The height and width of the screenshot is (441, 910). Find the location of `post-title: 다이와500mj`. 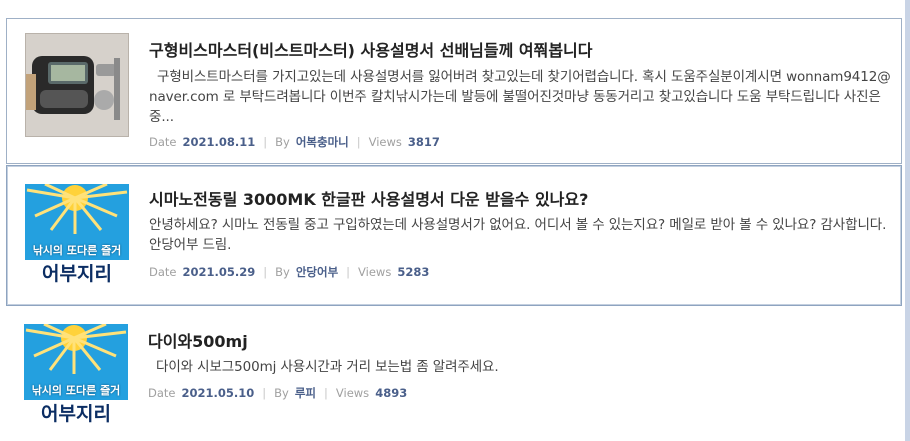

post-title: 다이와500mj is located at coordinates (198, 340).